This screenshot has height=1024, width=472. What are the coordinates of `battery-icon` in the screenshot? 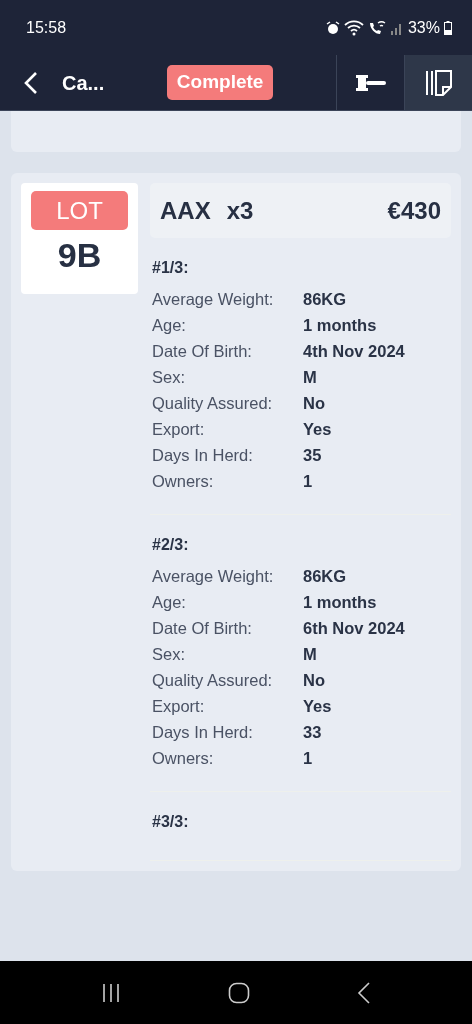 It's located at (448, 27).